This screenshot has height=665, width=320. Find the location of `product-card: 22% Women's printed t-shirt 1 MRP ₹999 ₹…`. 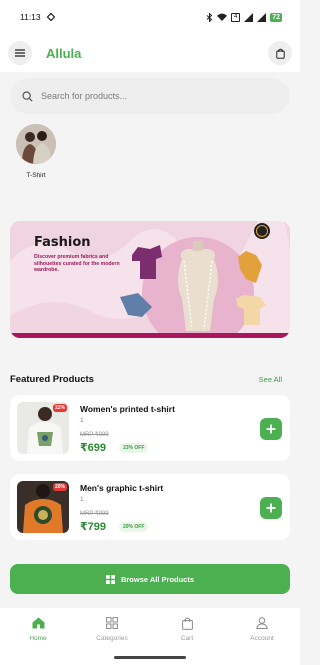

product-card: 22% Women's printed t-shirt 1 MRP ₹999 ₹… is located at coordinates (150, 428).